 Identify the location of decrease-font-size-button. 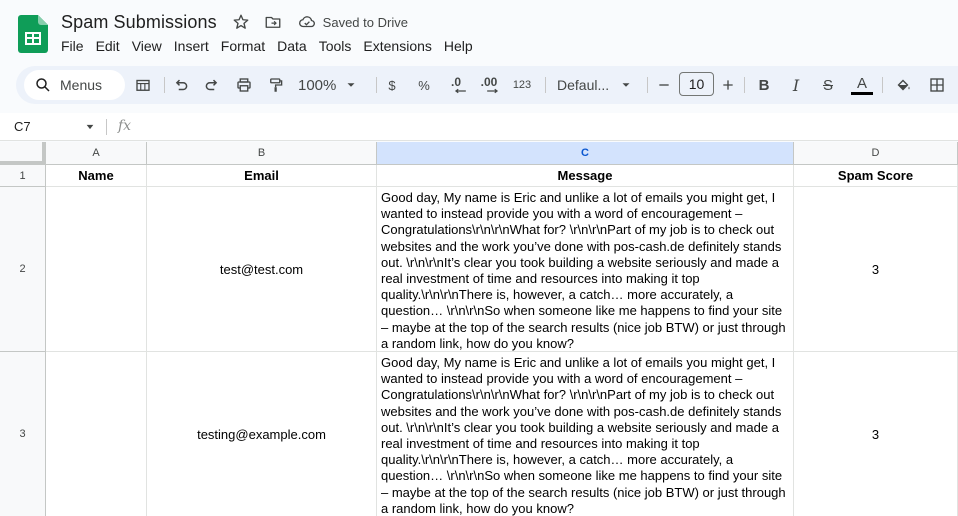
(664, 85).